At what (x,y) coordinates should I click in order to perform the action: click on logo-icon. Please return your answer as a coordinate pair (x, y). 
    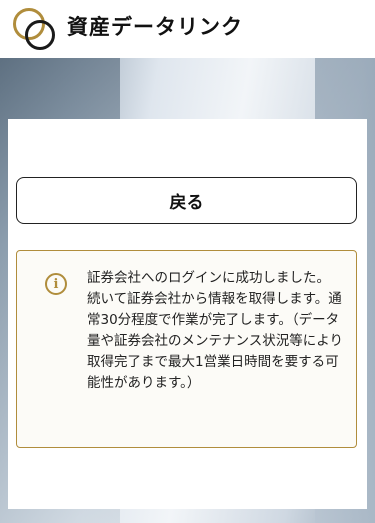
    Looking at the image, I should click on (34, 29).